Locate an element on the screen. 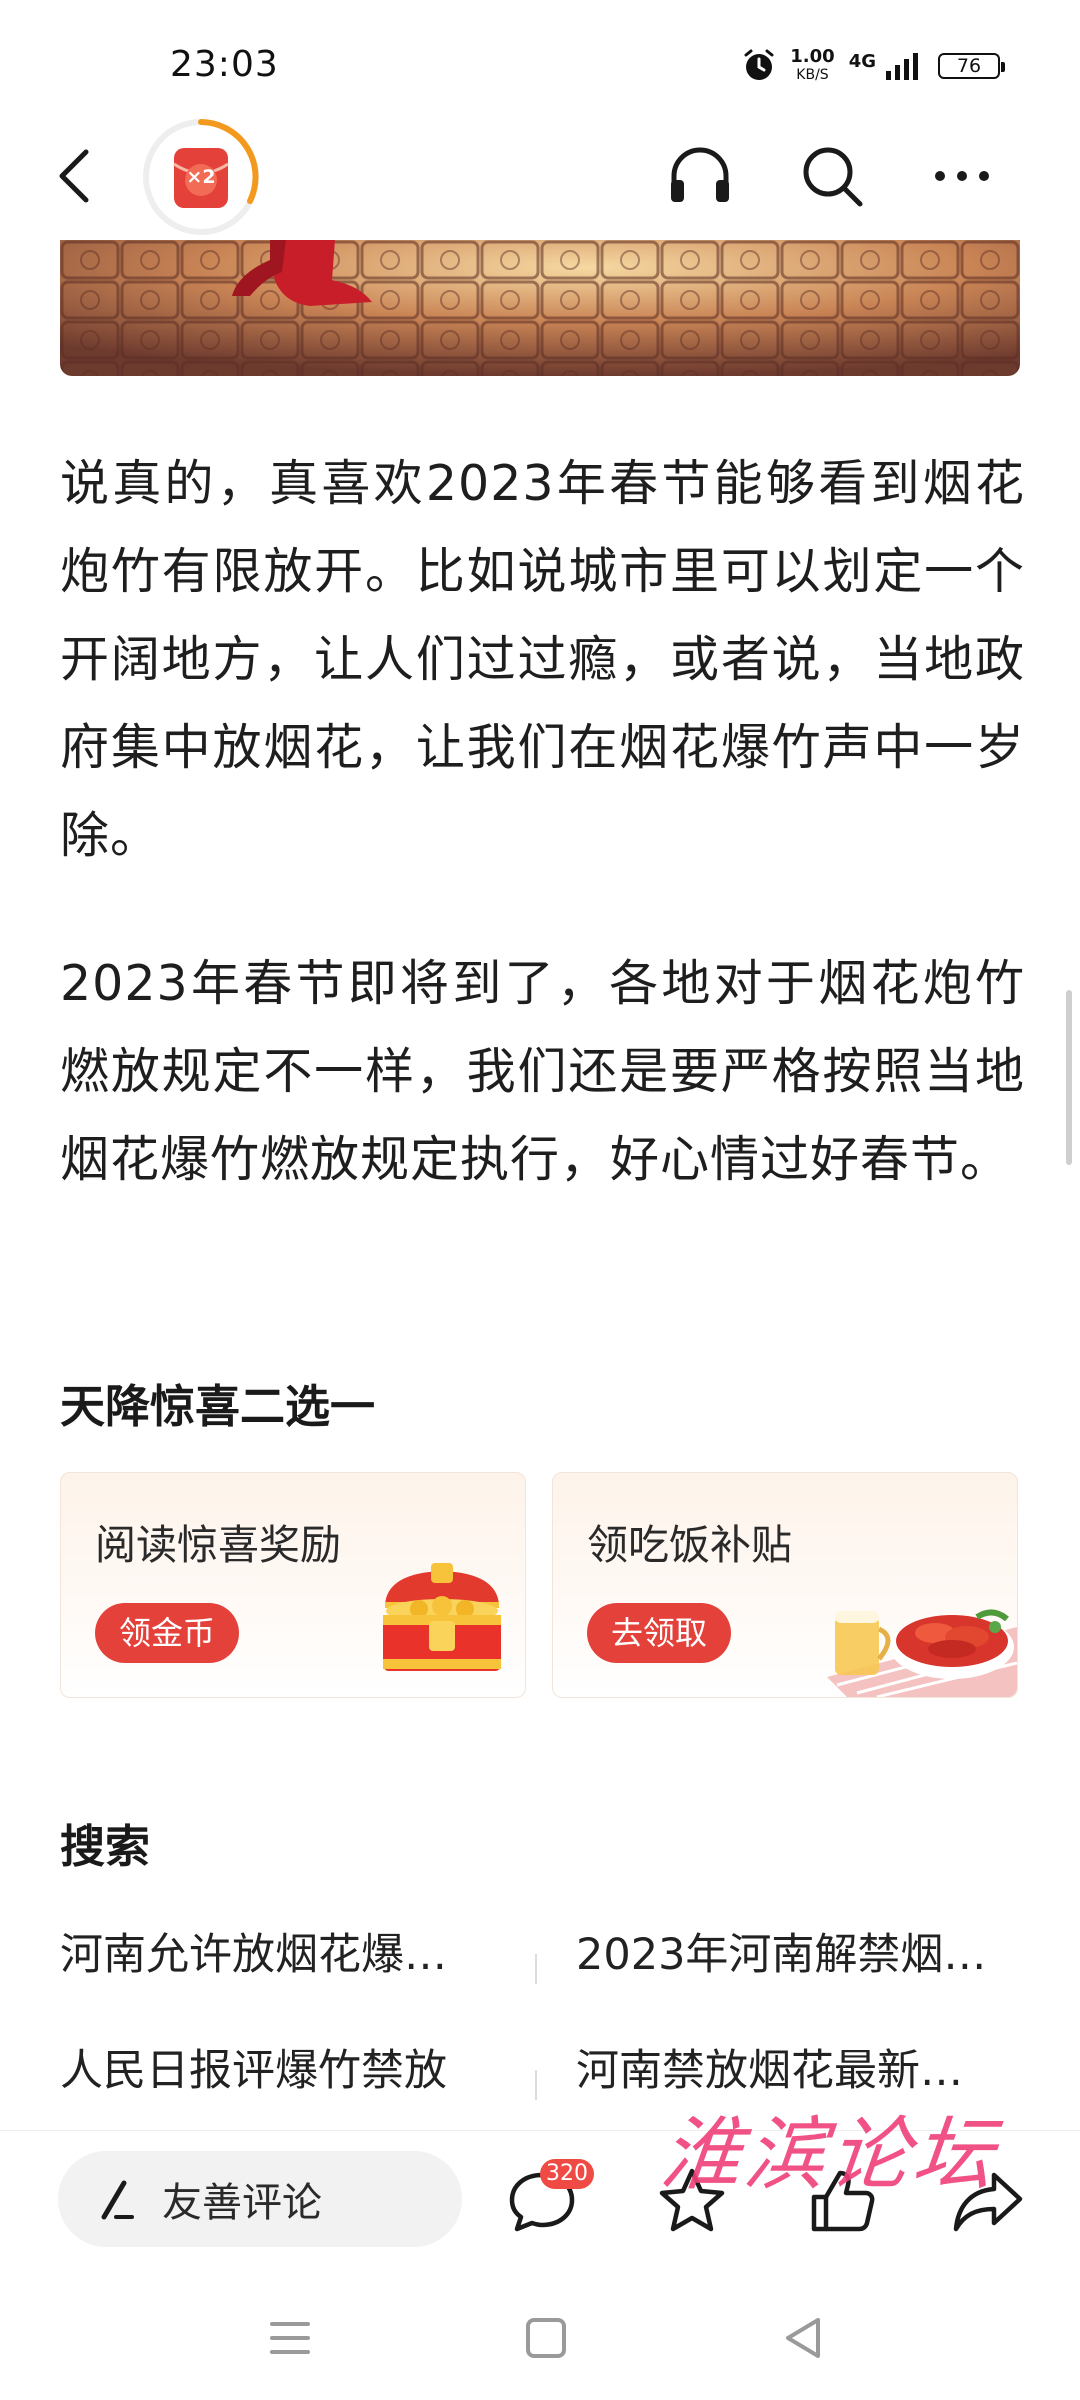 The width and height of the screenshot is (1080, 2400). surprise-section-title: 天降惊喜二选一 is located at coordinates (218, 1406).